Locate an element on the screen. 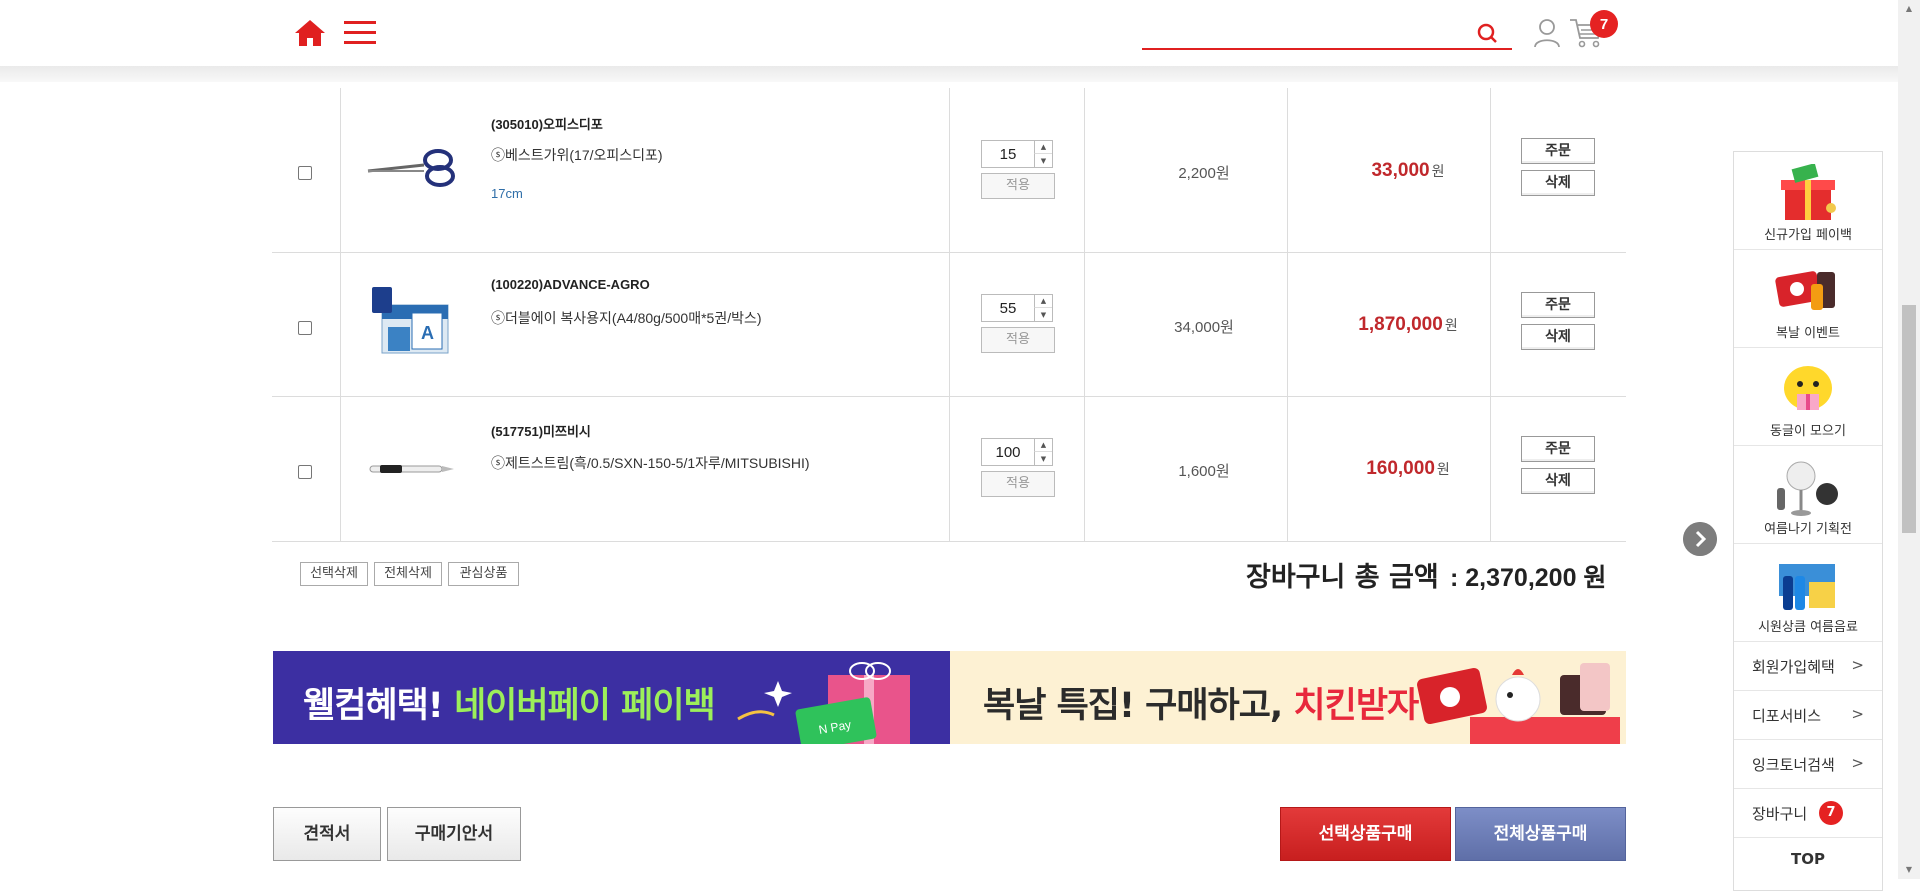 The image size is (1920, 891). quick-link-cart: 장바구니 7 is located at coordinates (1808, 813).